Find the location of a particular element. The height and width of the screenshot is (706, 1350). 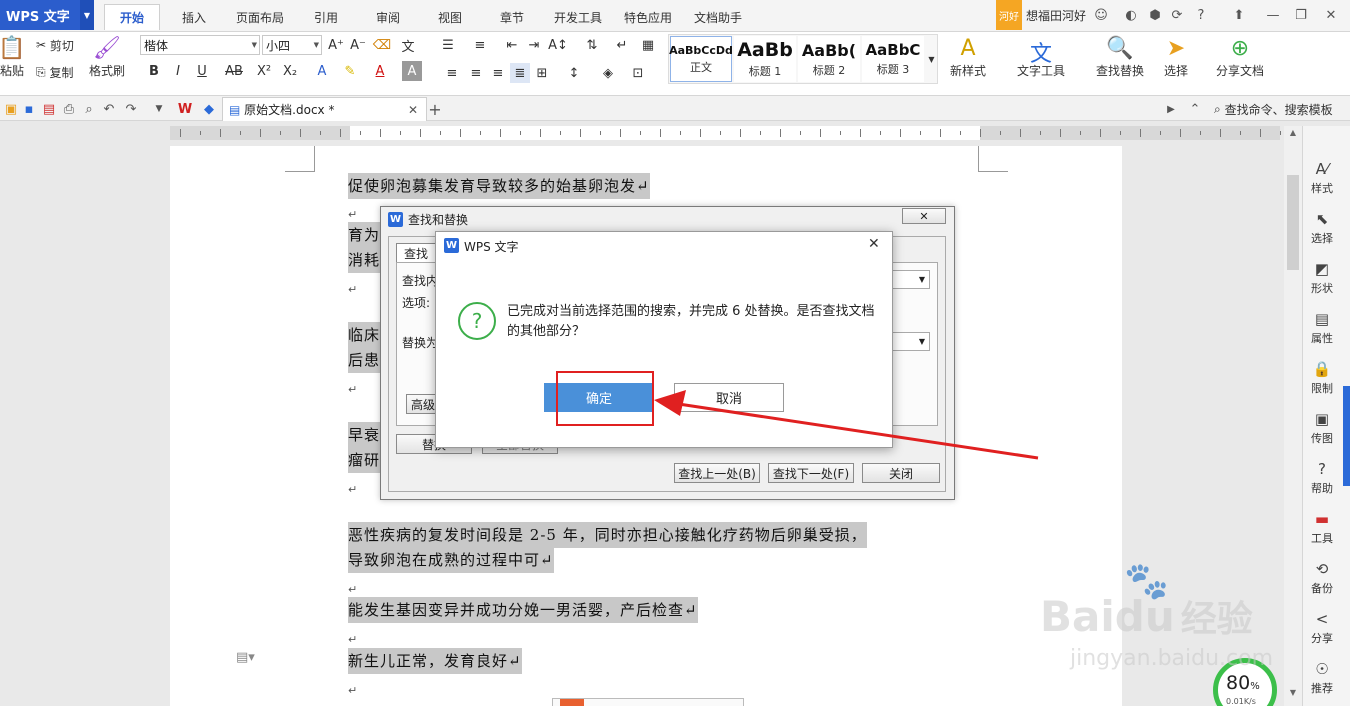

arrow-head is located at coordinates (670, 403).